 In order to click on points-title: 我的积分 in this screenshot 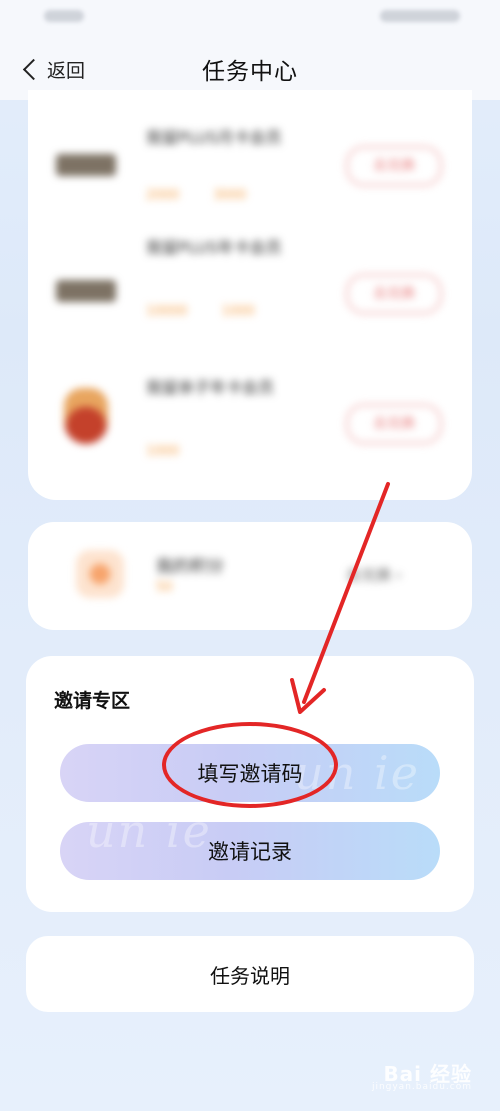, I will do `click(190, 567)`.